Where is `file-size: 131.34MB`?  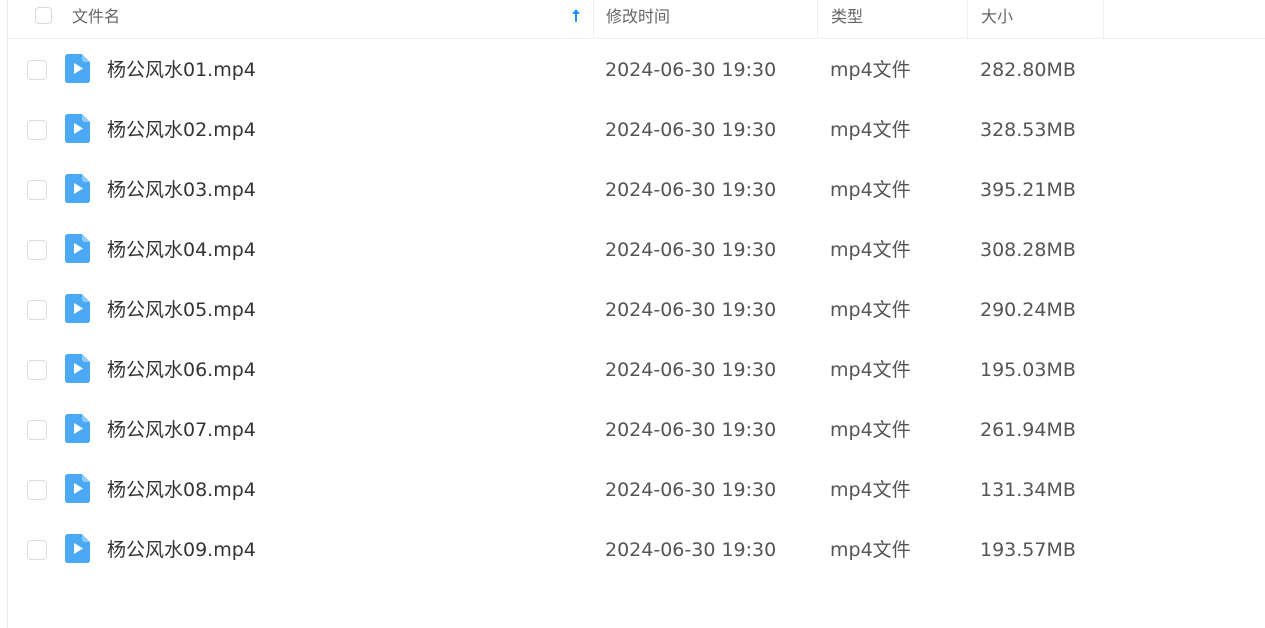 file-size: 131.34MB is located at coordinates (1028, 490).